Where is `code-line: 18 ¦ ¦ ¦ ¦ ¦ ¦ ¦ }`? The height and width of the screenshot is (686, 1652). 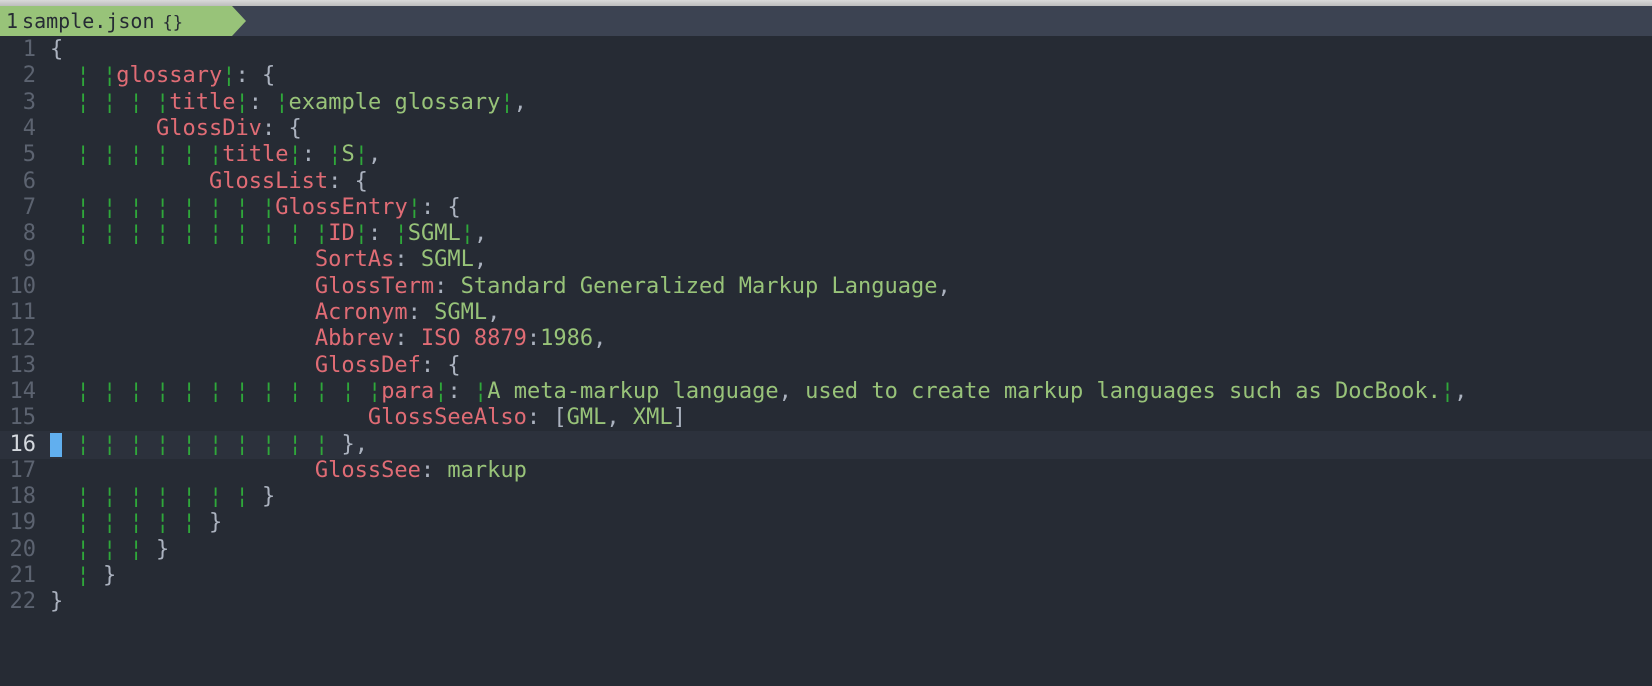
code-line: 18 ¦ ¦ ¦ ¦ ¦ ¦ ¦ } is located at coordinates (826, 497).